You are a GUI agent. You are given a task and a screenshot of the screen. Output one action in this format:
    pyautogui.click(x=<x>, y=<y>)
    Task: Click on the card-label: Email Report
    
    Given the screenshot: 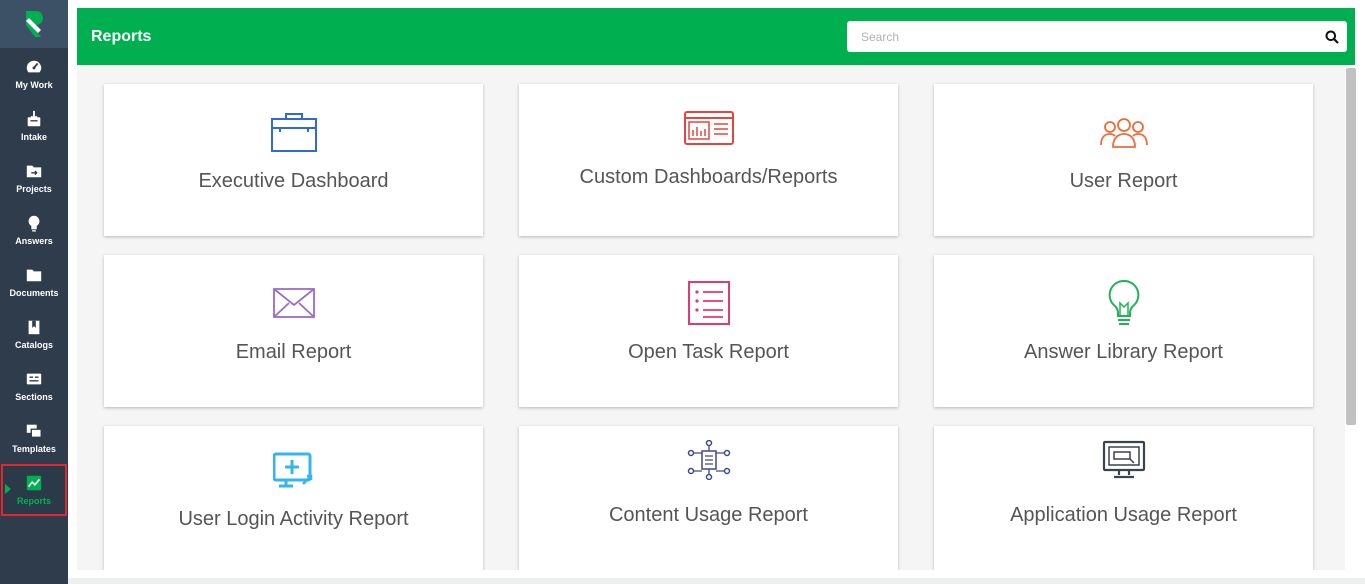 What is the action you would take?
    pyautogui.click(x=293, y=352)
    